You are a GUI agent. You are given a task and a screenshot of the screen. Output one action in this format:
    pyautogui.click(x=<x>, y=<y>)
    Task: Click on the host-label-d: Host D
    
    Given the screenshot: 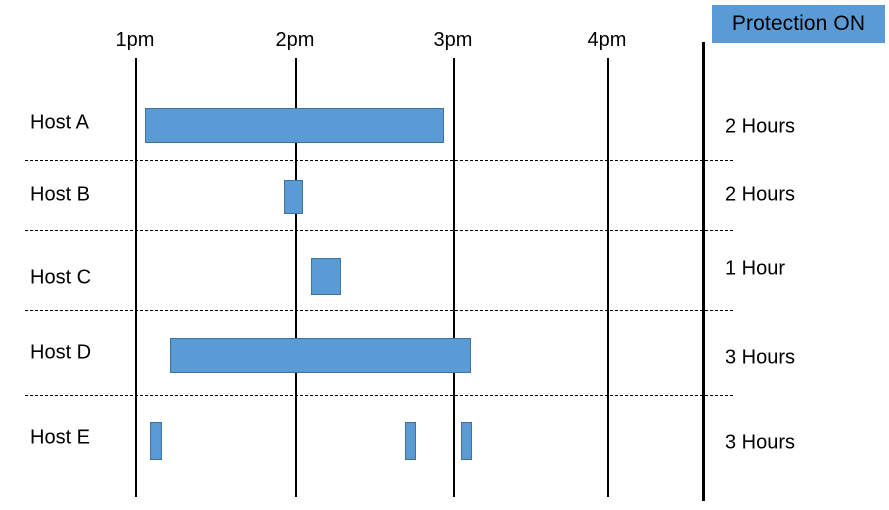 What is the action you would take?
    pyautogui.click(x=61, y=352)
    